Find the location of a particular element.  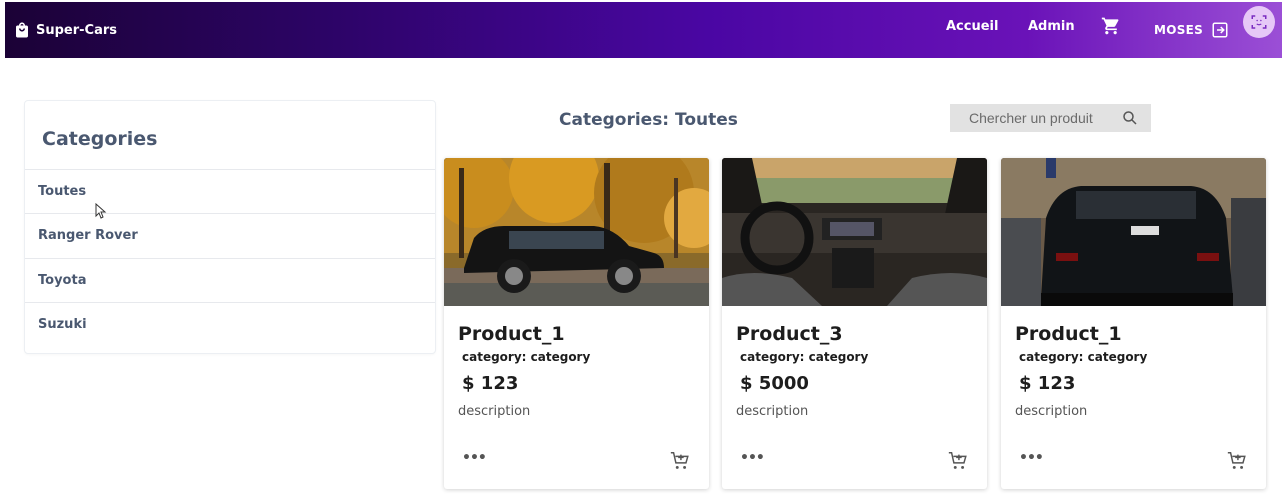

navbar-actions: Accueil Admin MOSES is located at coordinates (641, 28).